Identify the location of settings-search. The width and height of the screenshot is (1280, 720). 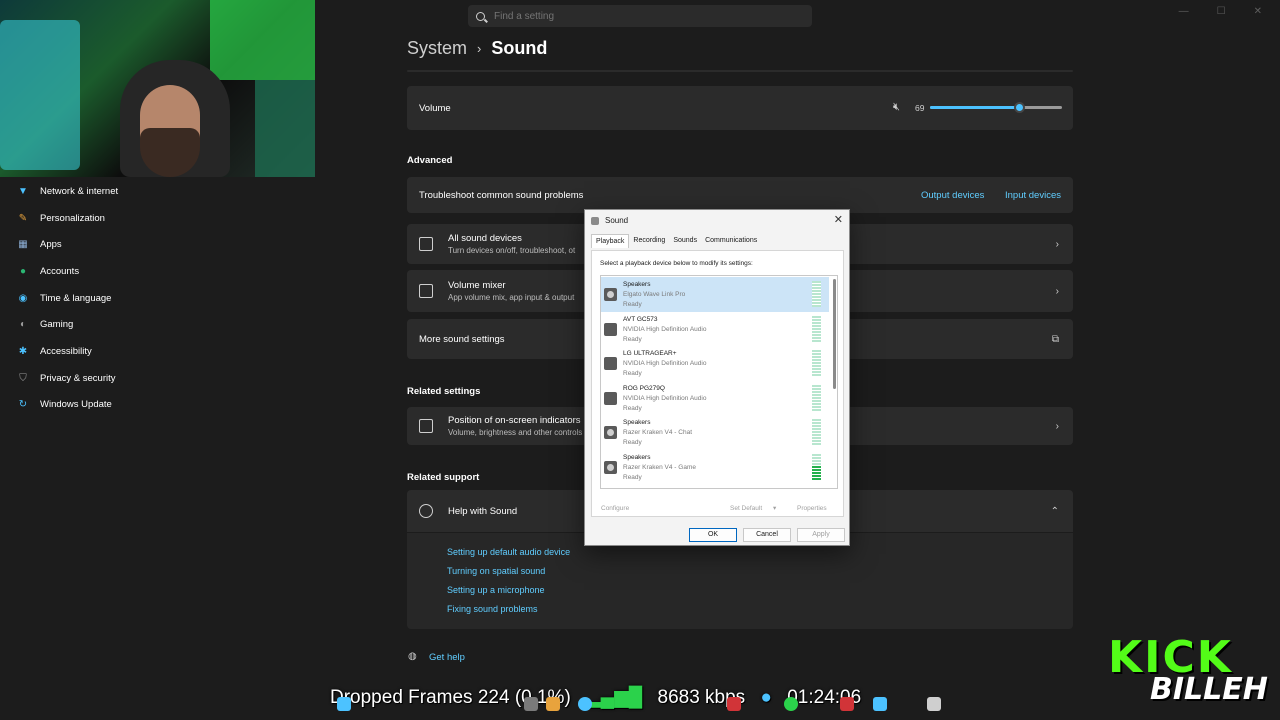
(640, 16).